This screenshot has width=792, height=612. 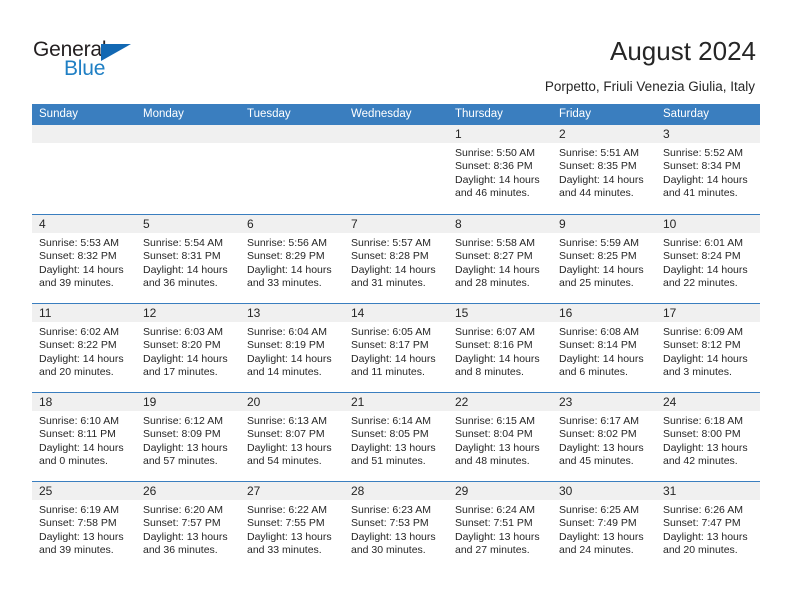 I want to click on day-number-band: 23, so click(x=604, y=402).